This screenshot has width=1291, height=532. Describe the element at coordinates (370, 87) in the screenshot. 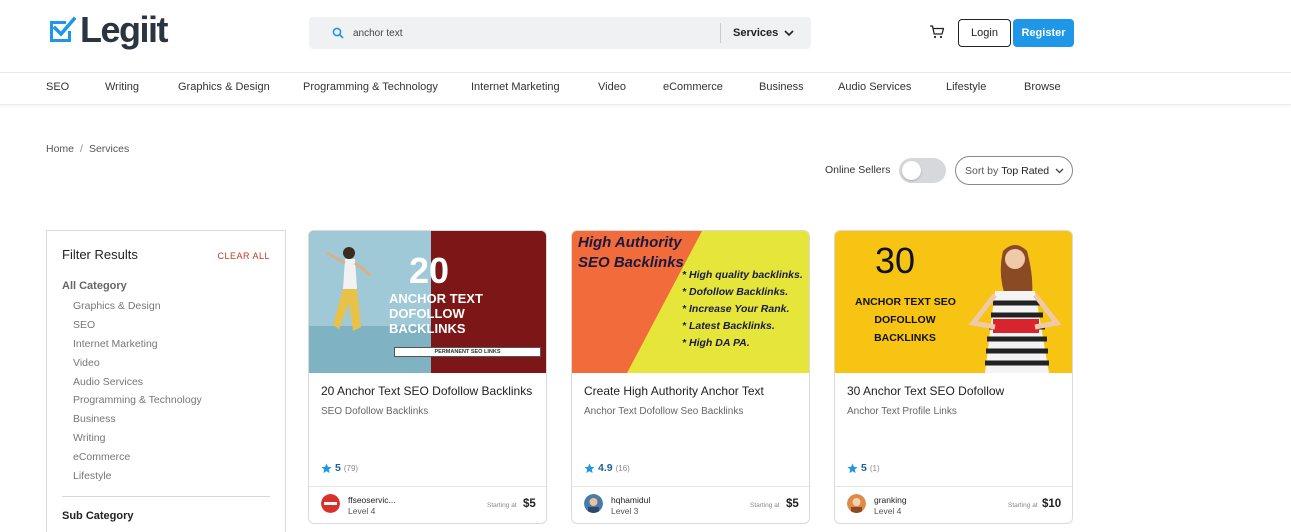

I see `nav-item-programming-technology: Programming & Technology` at that location.